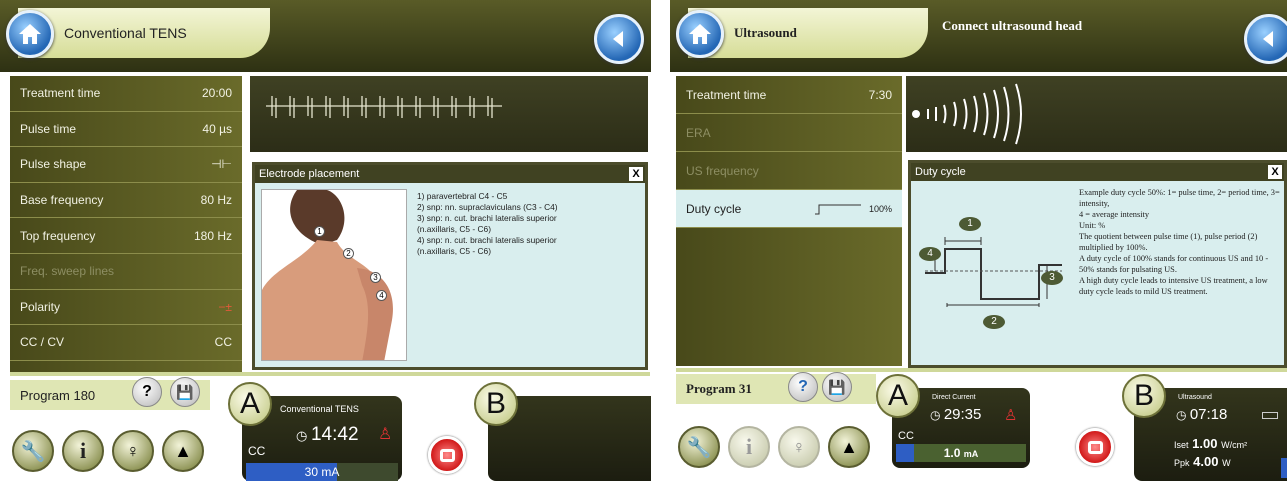  I want to click on body-icon: ♀, so click(133, 450).